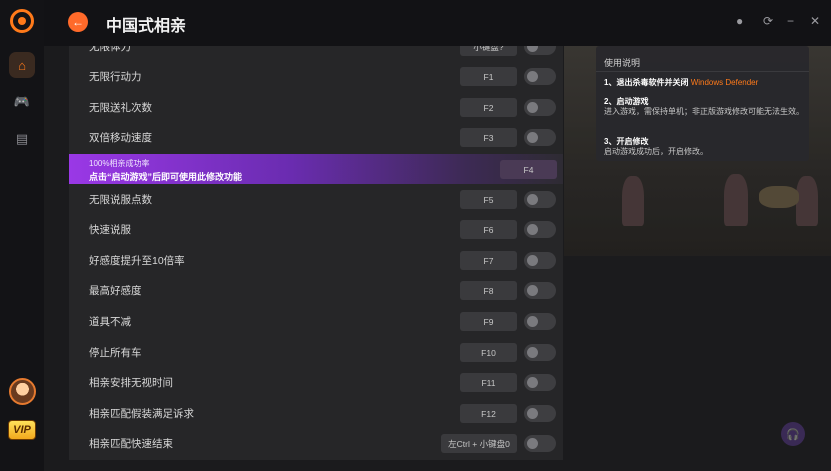 The height and width of the screenshot is (471, 831). What do you see at coordinates (768, 21) in the screenshot?
I see `history-icon: ⟳` at bounding box center [768, 21].